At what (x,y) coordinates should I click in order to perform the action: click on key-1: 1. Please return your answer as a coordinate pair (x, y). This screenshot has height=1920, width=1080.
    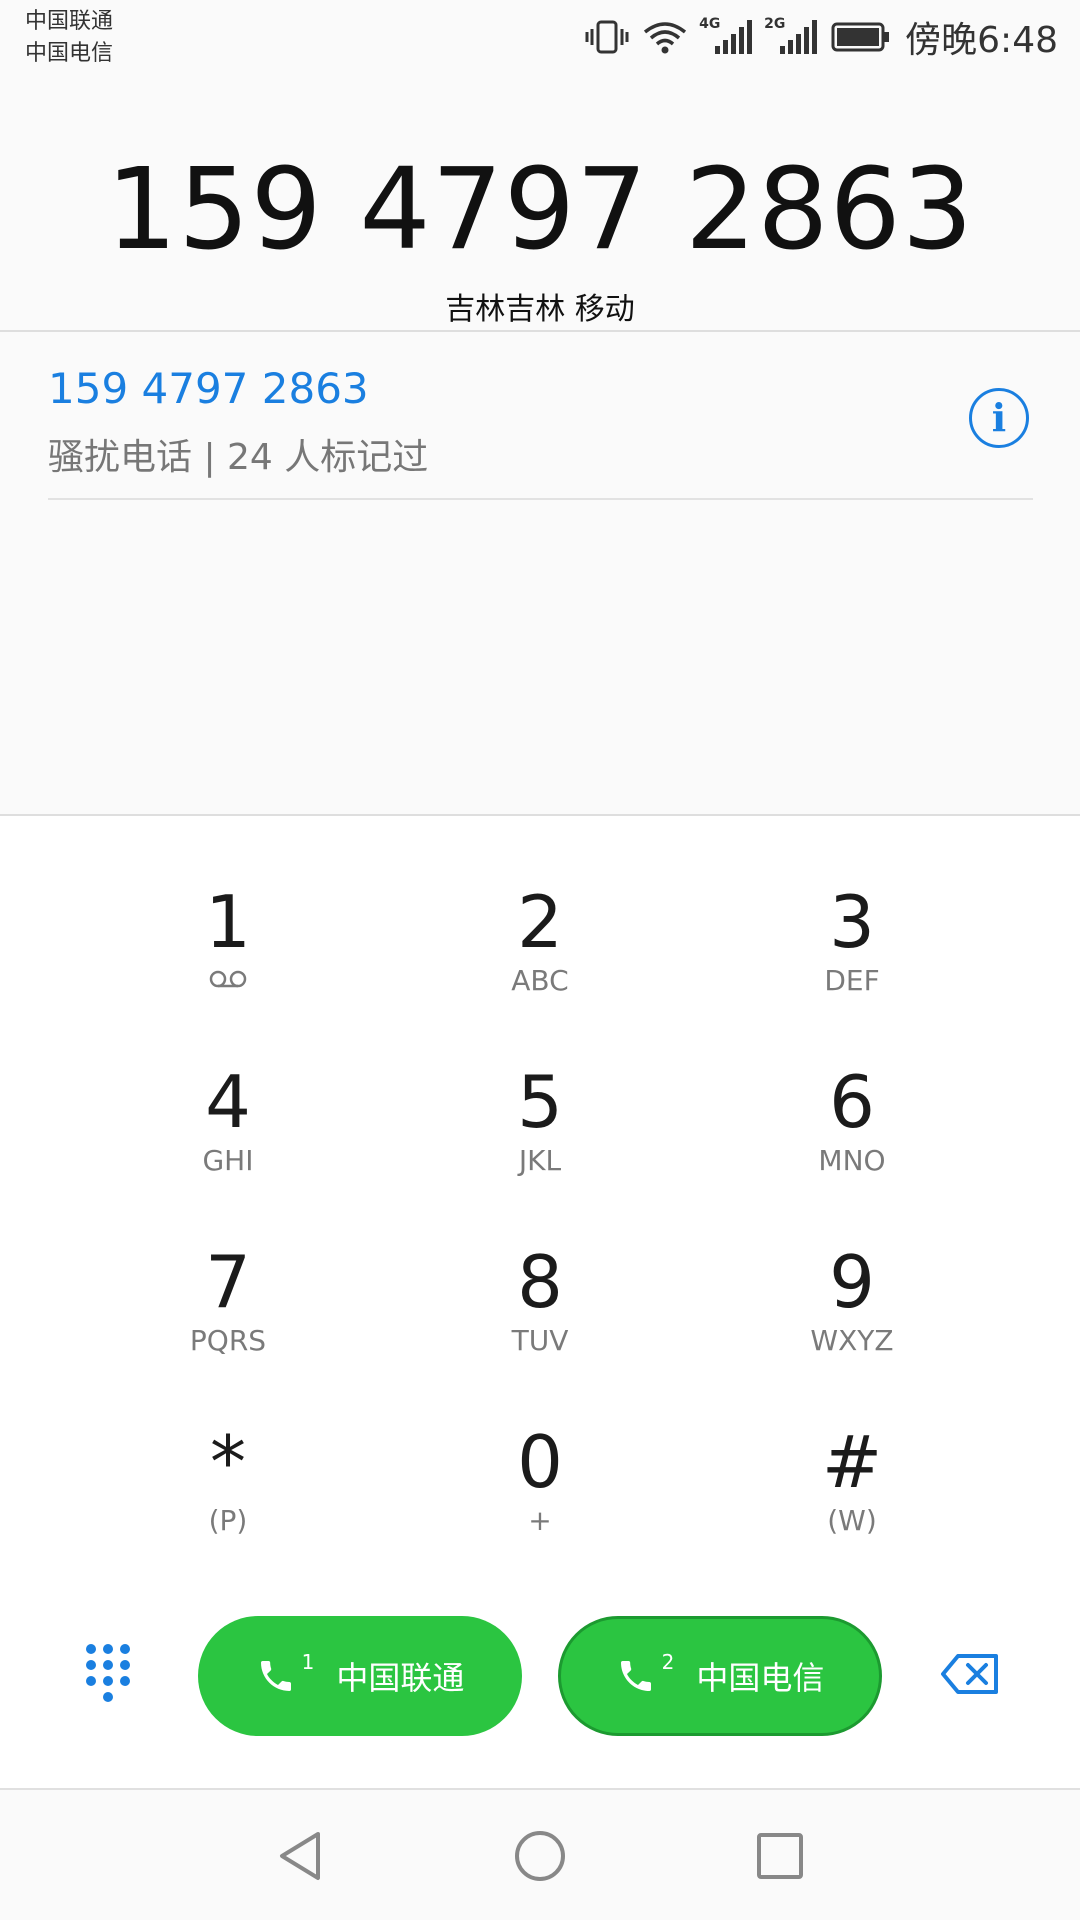
    Looking at the image, I should click on (228, 939).